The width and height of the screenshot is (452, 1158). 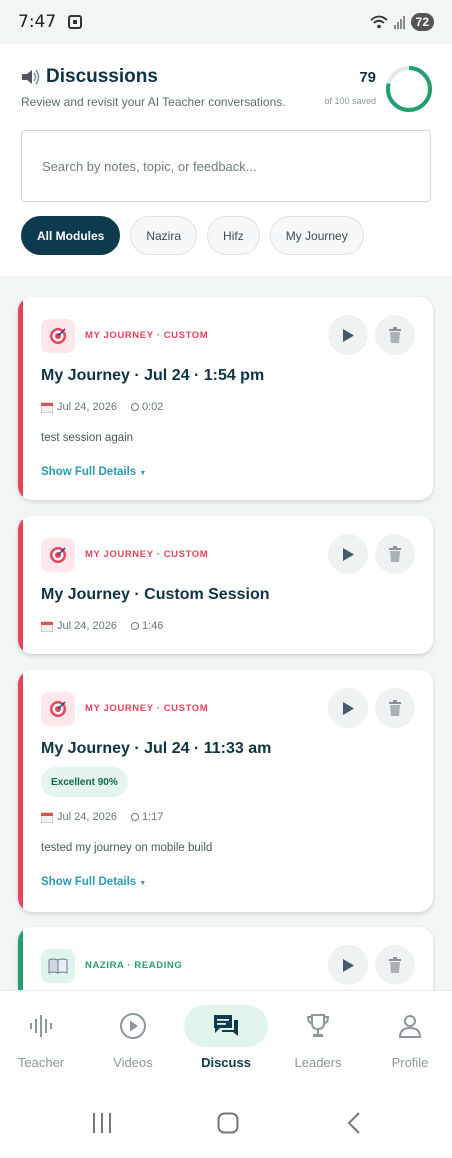 What do you see at coordinates (410, 1062) in the screenshot?
I see `nav-label: Profile` at bounding box center [410, 1062].